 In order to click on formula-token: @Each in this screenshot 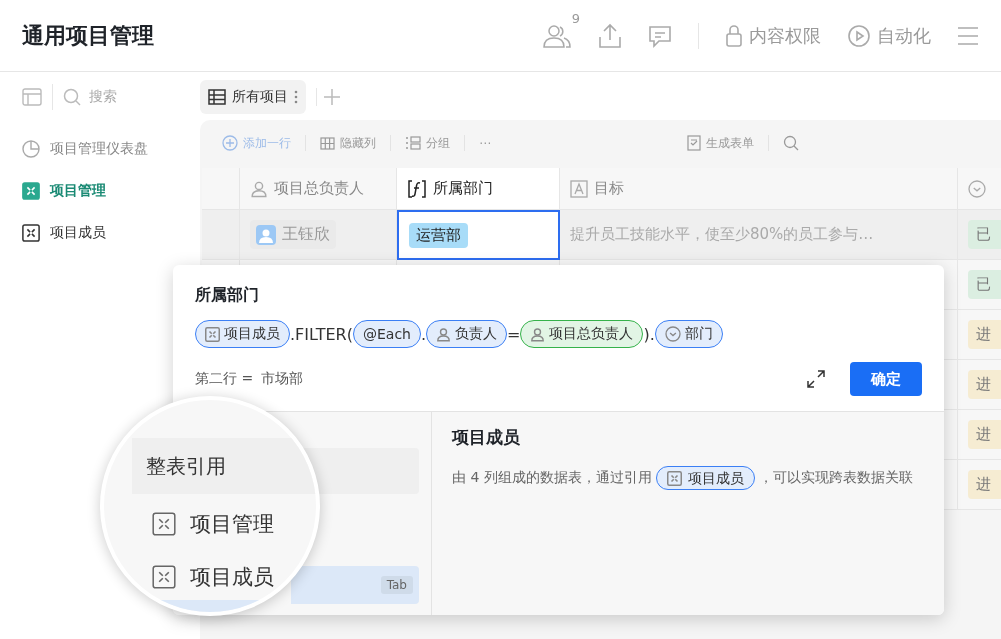, I will do `click(386, 334)`.